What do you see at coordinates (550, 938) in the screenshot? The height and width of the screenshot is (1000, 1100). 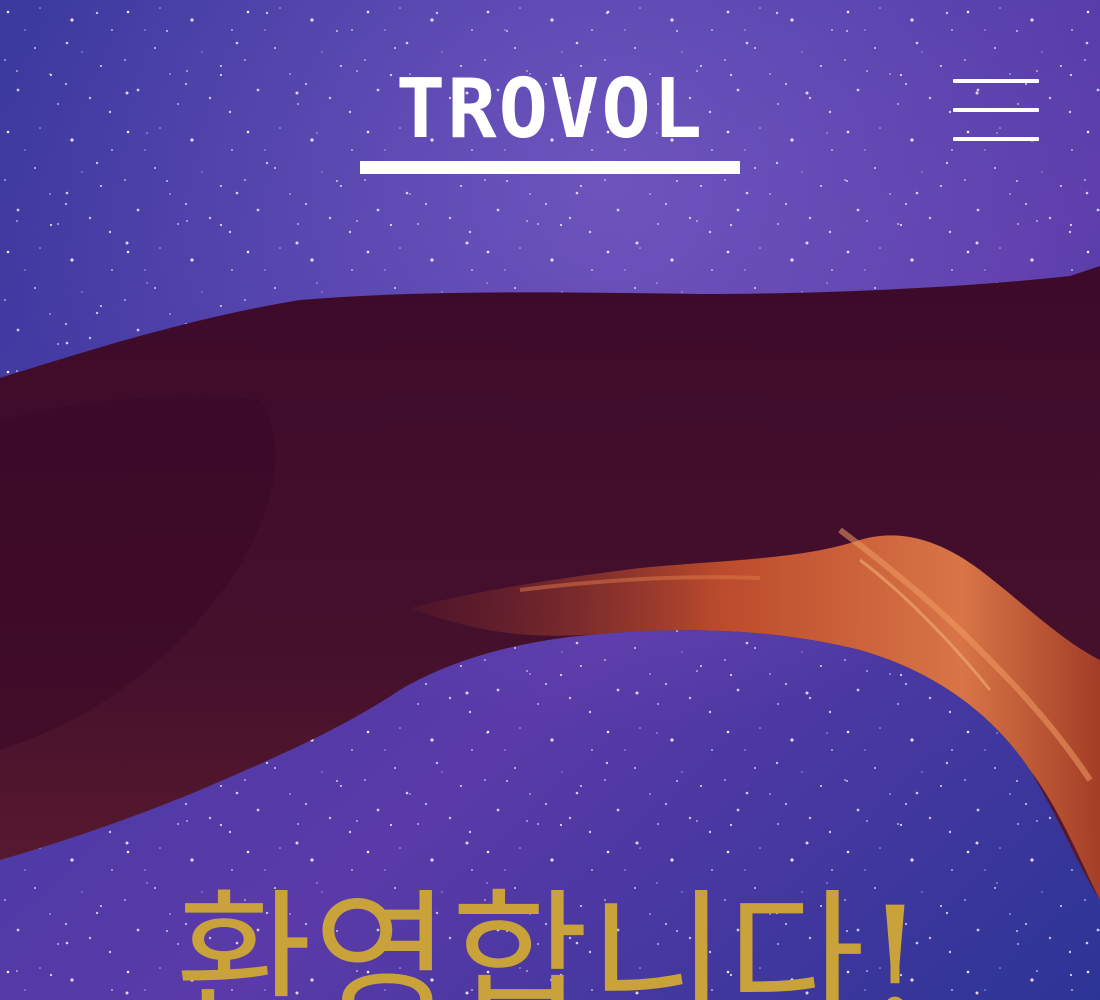 I see `hero-tagline: 환영합니다!` at bounding box center [550, 938].